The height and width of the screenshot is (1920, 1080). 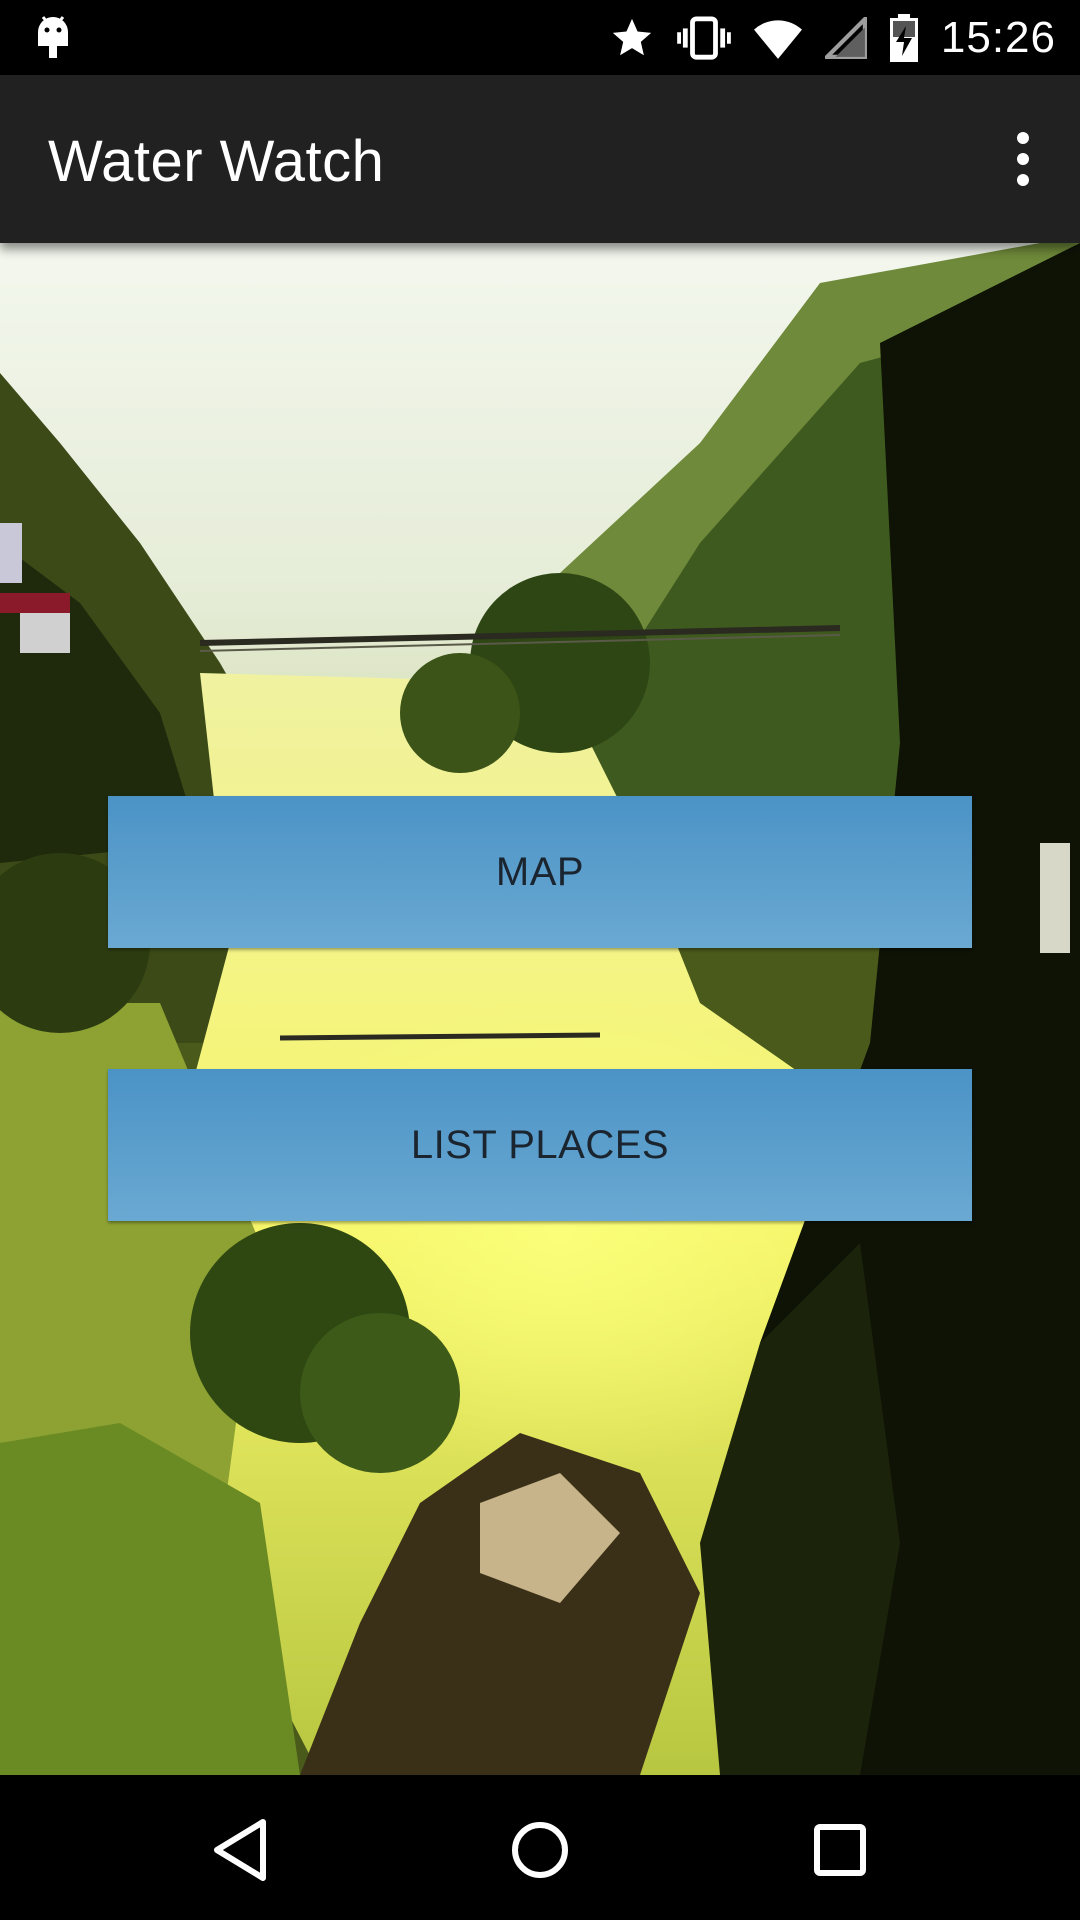 I want to click on back-icon, so click(x=240, y=1850).